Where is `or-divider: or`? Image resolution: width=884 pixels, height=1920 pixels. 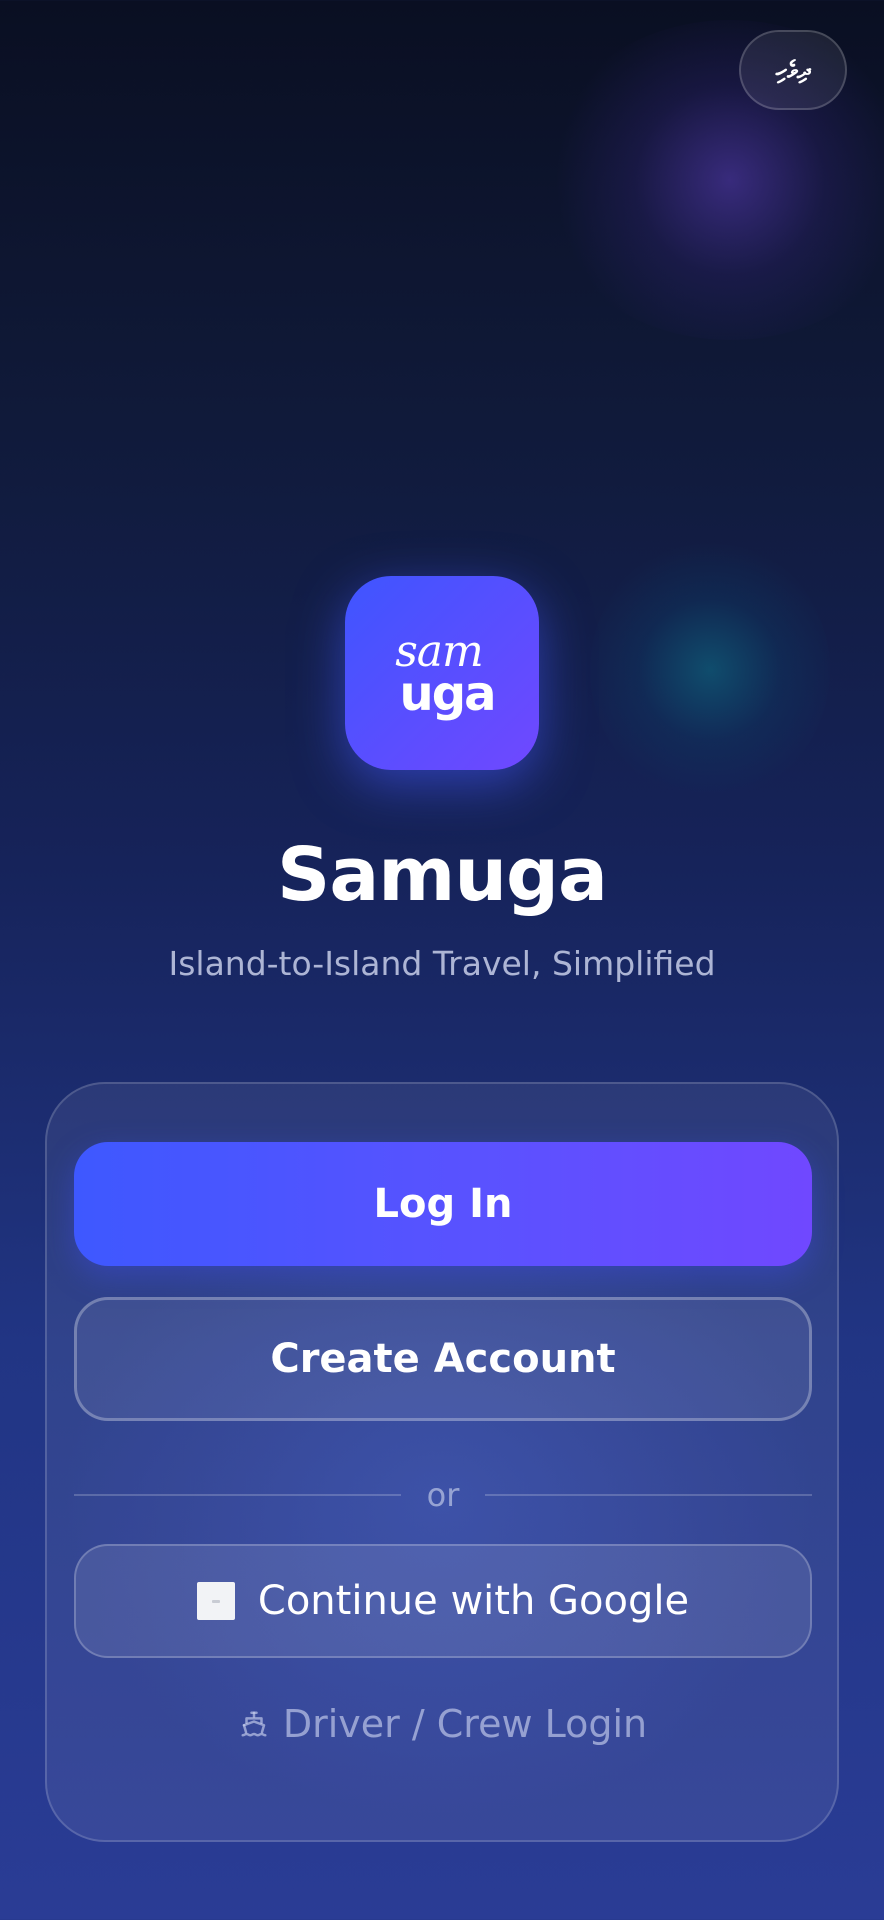 or-divider: or is located at coordinates (443, 1495).